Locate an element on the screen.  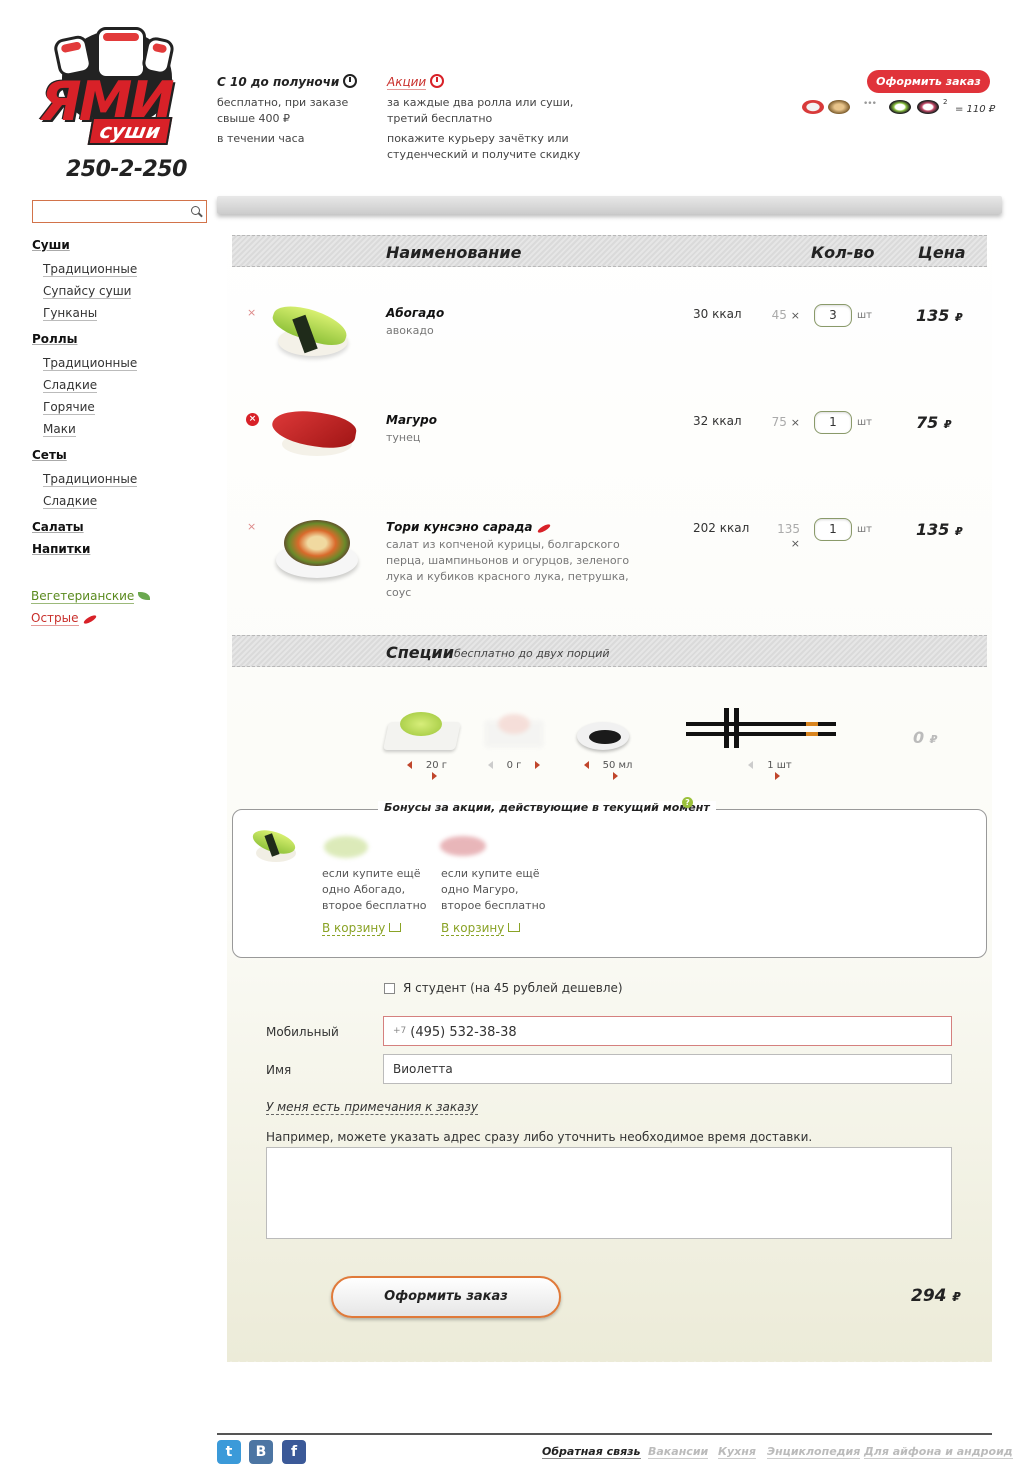
search-box is located at coordinates (119, 211).